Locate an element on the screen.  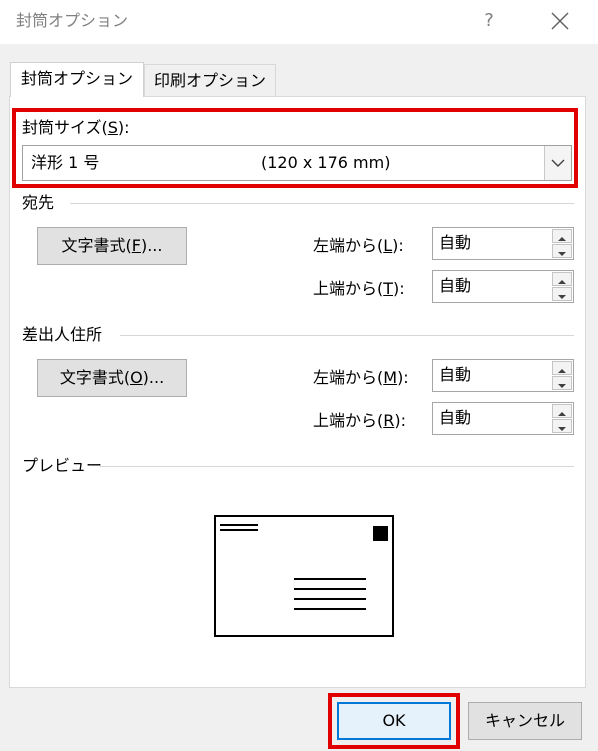
delivery-top-accesskey: T is located at coordinates (388, 288).